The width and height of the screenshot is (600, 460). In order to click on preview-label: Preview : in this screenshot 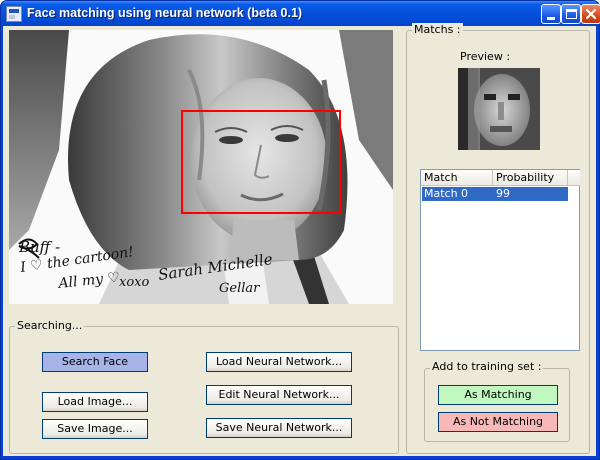, I will do `click(485, 56)`.